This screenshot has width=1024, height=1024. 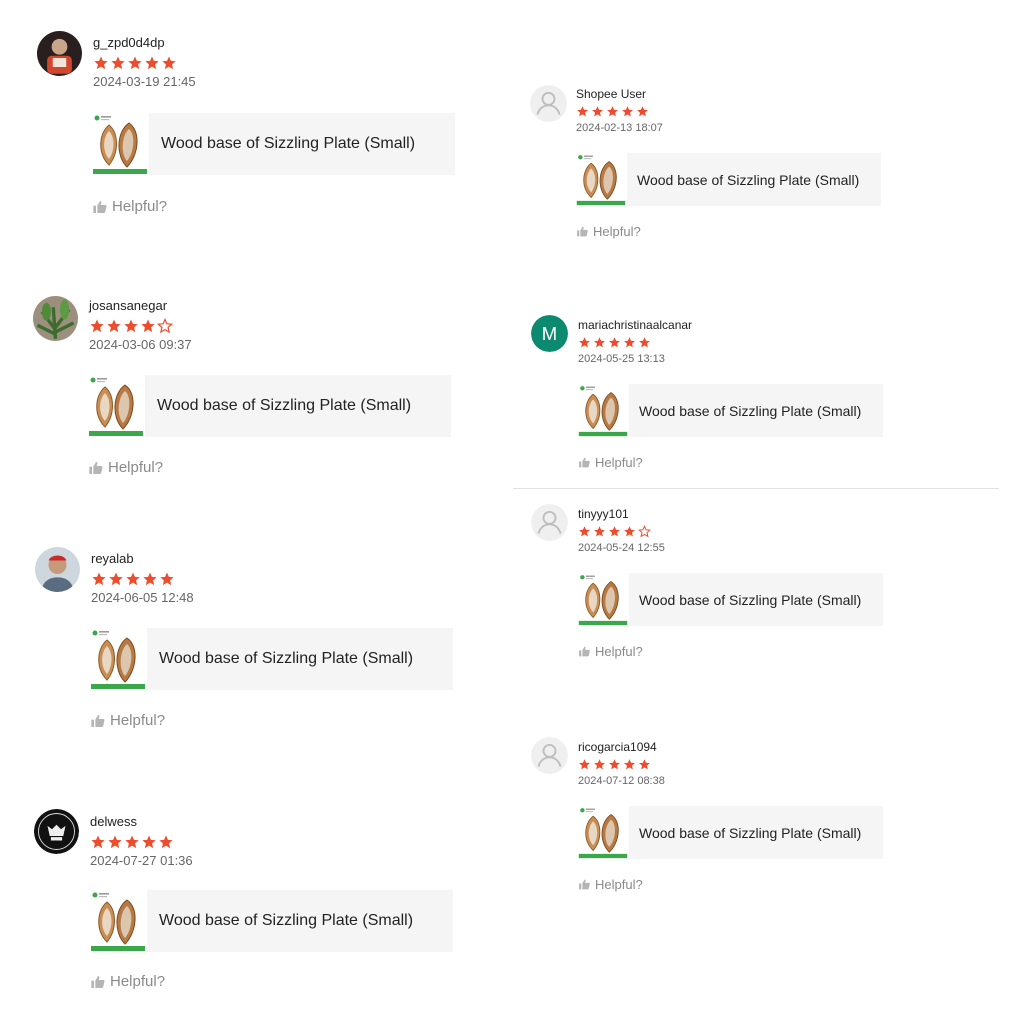 What do you see at coordinates (140, 306) in the screenshot?
I see `username: josansanegar` at bounding box center [140, 306].